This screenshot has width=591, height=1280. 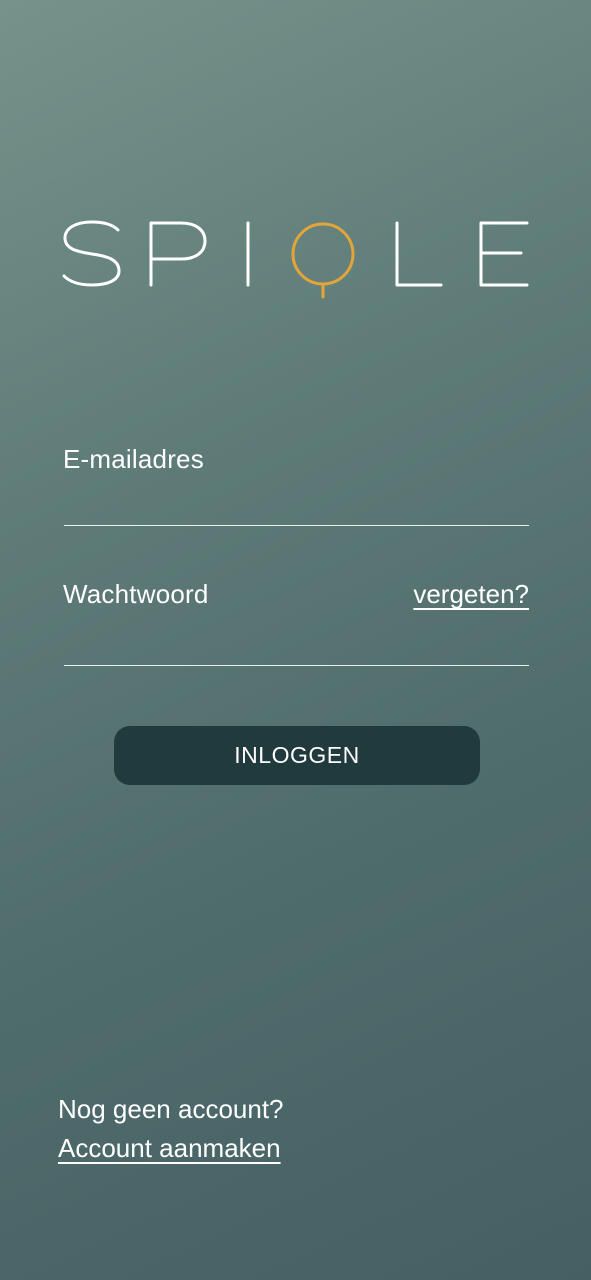 What do you see at coordinates (169, 1148) in the screenshot?
I see `create-account-link: Account aanmaken` at bounding box center [169, 1148].